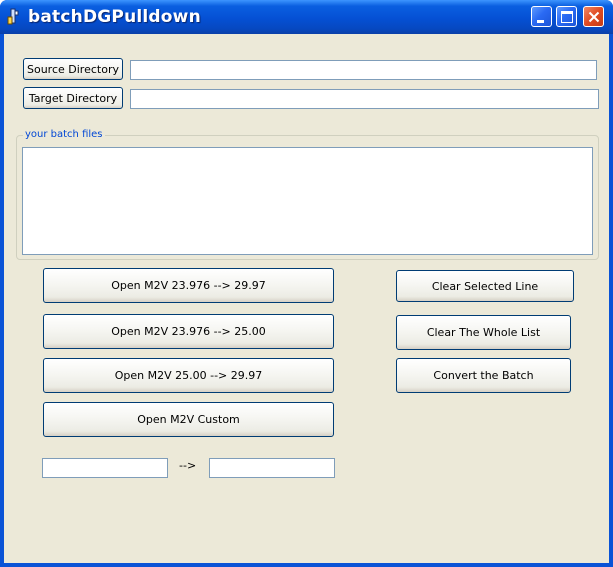  What do you see at coordinates (188, 419) in the screenshot?
I see `open-m2v-custom-button: Open M2V Custom` at bounding box center [188, 419].